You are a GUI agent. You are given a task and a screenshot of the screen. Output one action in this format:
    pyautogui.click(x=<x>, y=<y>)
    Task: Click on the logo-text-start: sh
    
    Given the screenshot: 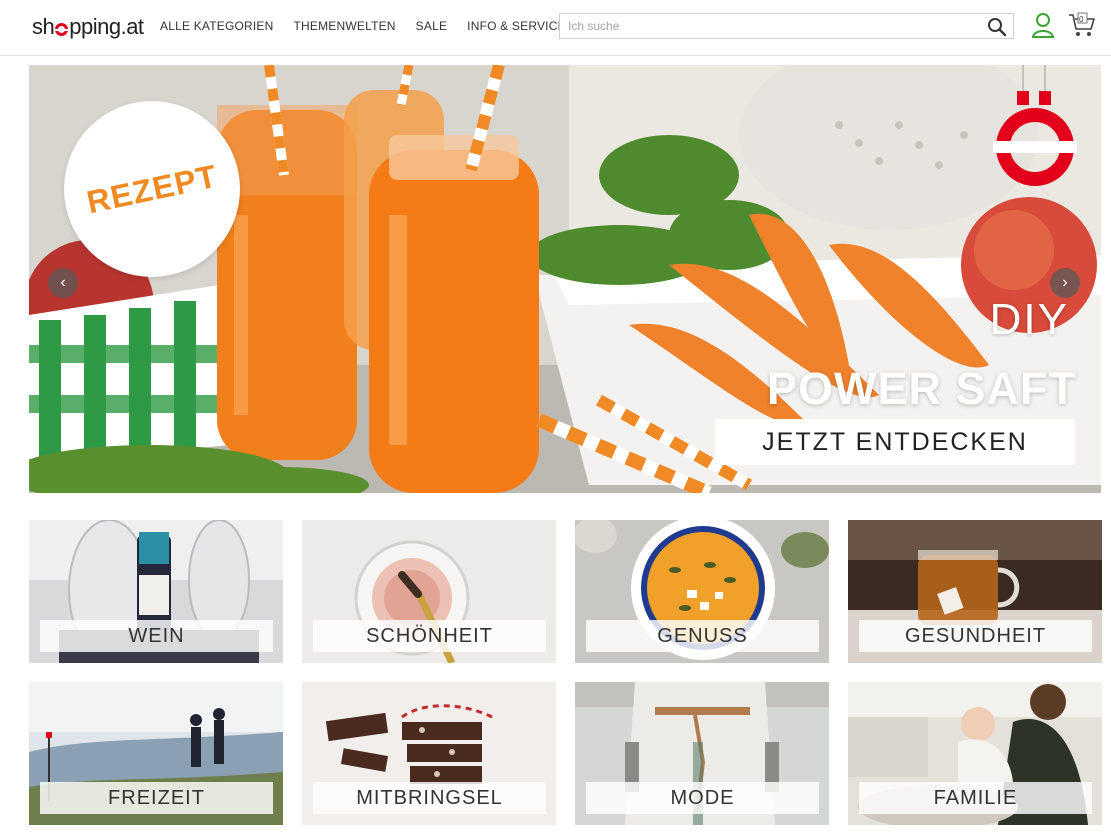 What is the action you would take?
    pyautogui.click(x=43, y=26)
    